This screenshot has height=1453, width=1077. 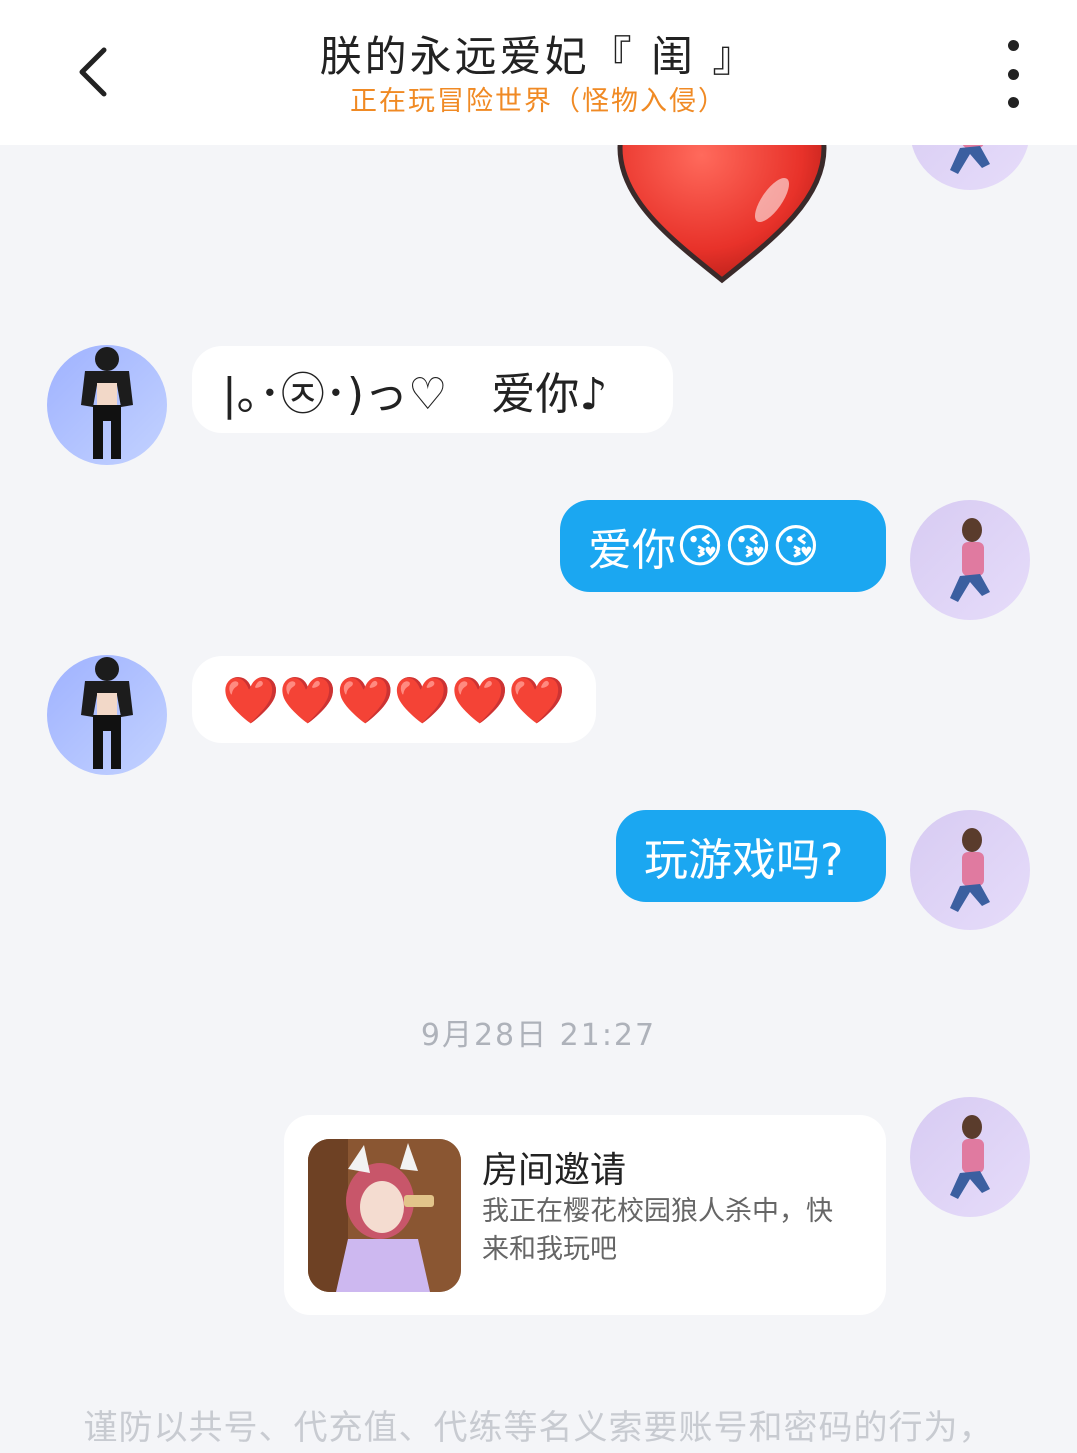 I want to click on message-bubble-incoming: ❤️❤️❤️❤️❤️❤️, so click(x=394, y=699).